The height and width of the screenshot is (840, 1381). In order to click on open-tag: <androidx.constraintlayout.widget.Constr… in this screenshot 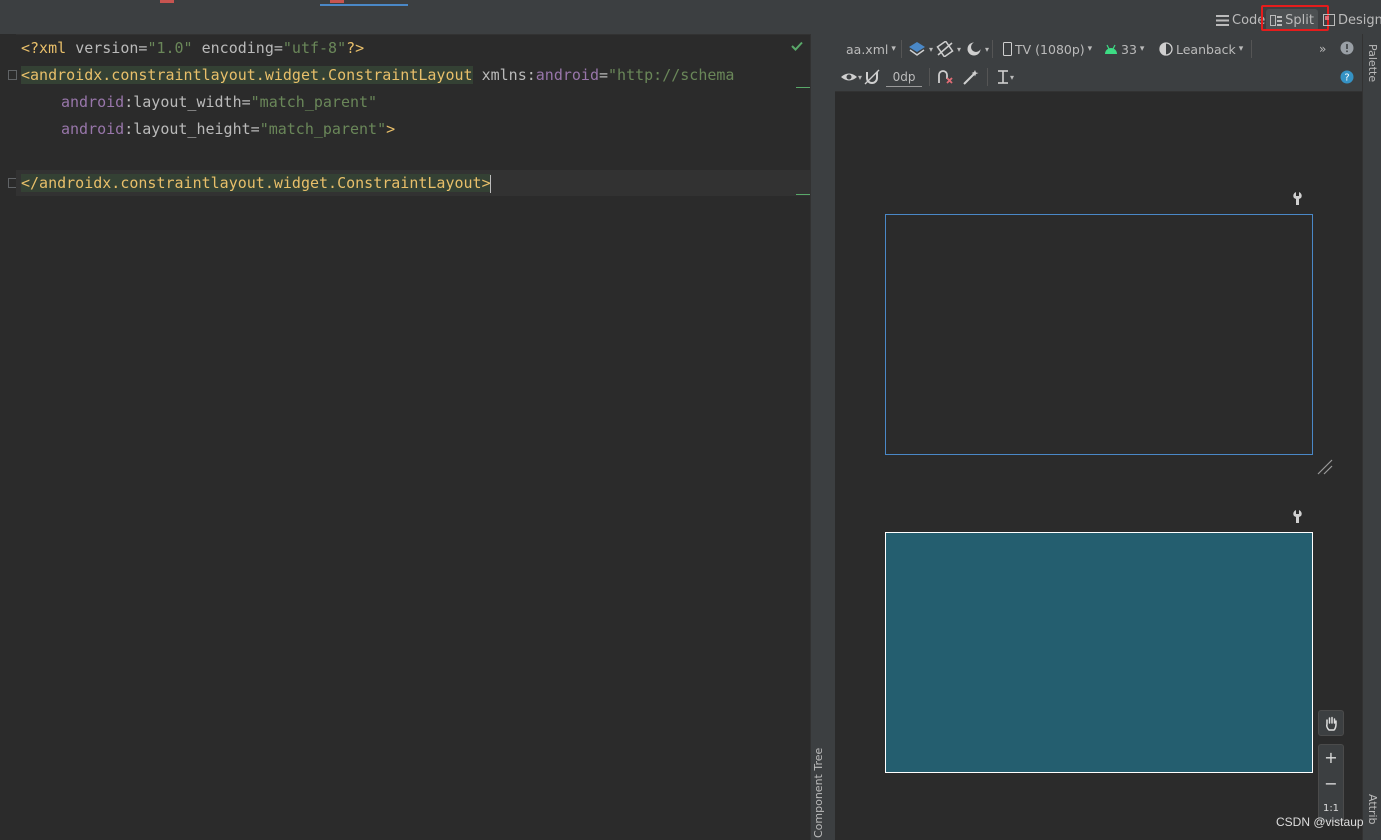, I will do `click(247, 75)`.